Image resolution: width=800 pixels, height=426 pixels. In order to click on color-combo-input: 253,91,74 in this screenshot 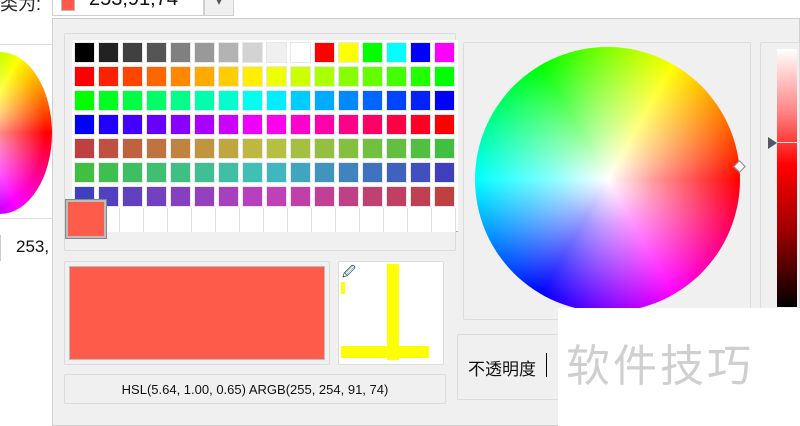, I will do `click(128, 8)`.